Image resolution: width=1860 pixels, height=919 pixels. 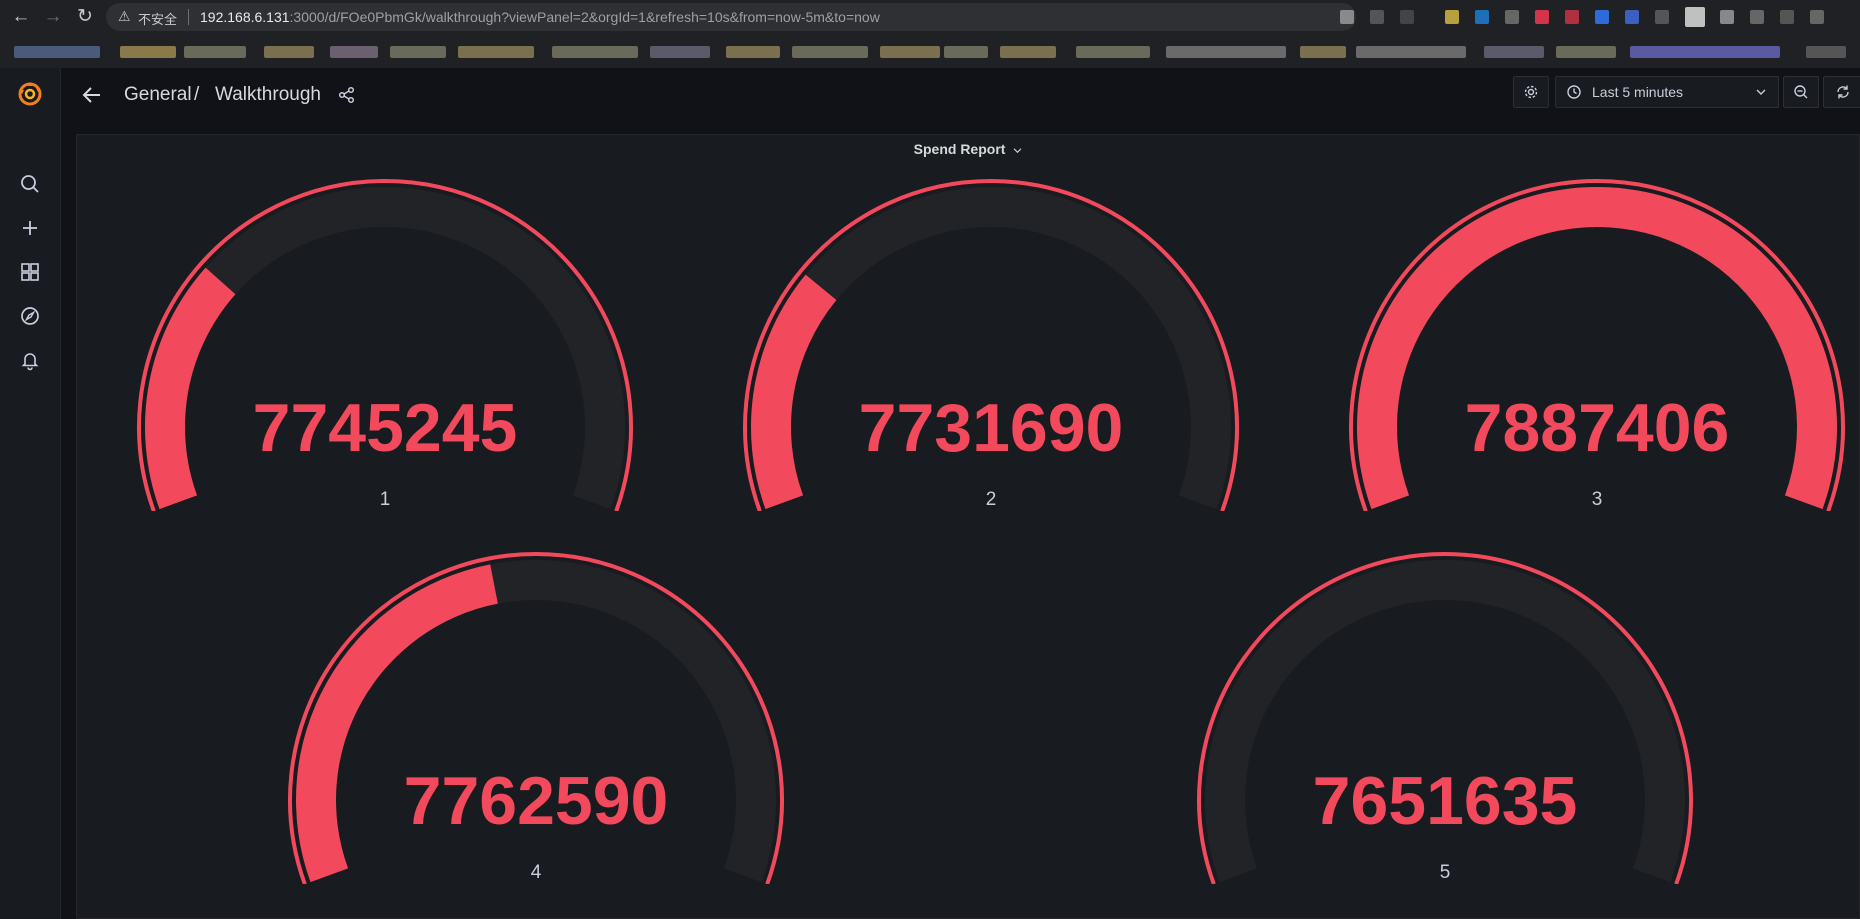 What do you see at coordinates (188, 17) in the screenshot?
I see `divider` at bounding box center [188, 17].